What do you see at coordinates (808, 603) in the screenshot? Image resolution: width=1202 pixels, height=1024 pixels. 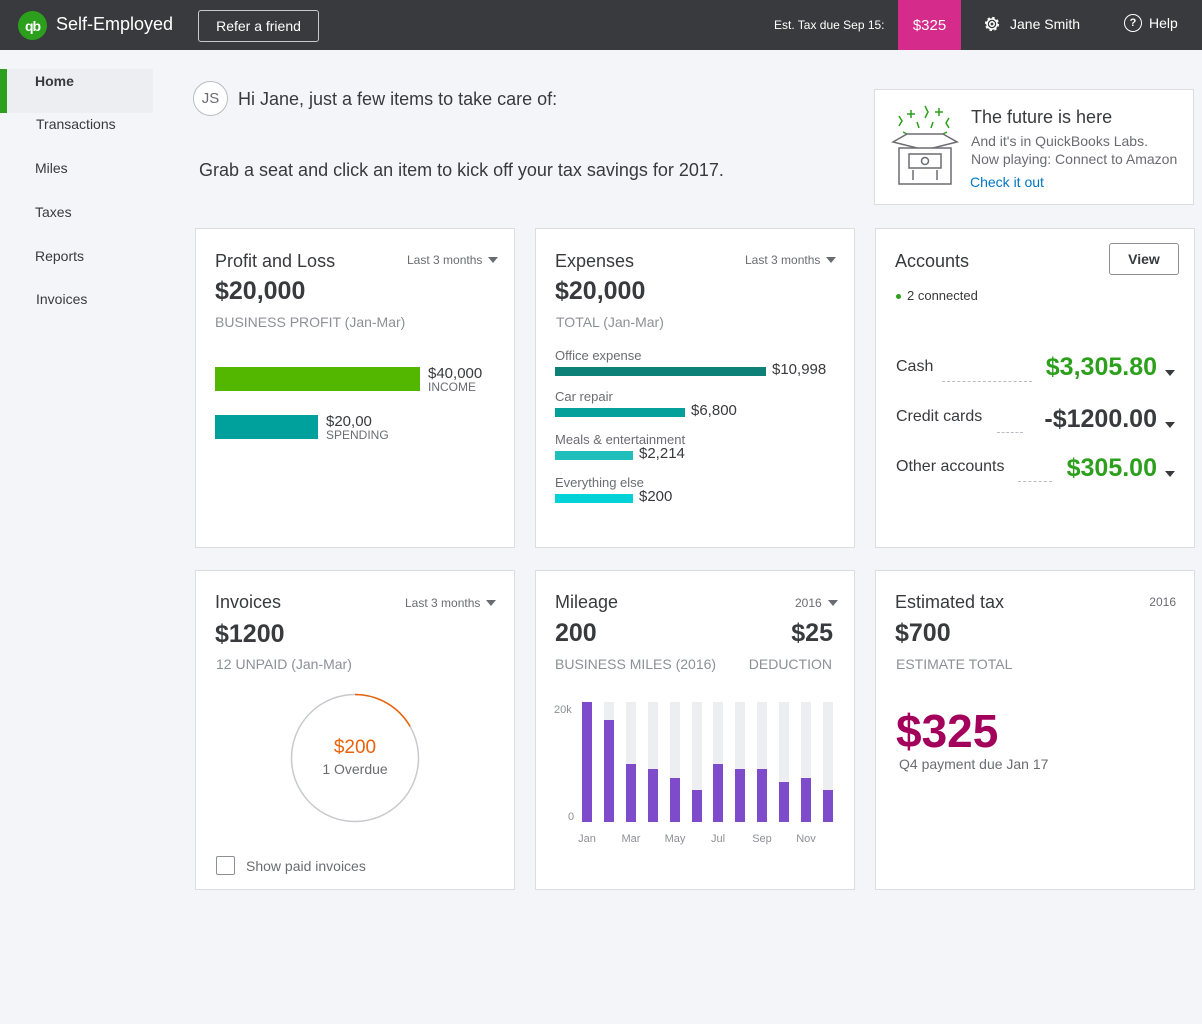 I see `period-label: 2016` at bounding box center [808, 603].